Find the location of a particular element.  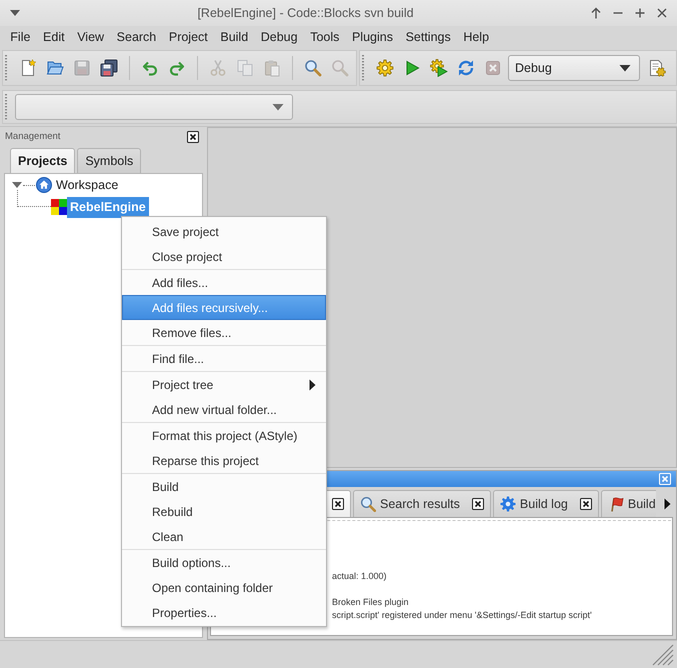

combo-box is located at coordinates (154, 107).